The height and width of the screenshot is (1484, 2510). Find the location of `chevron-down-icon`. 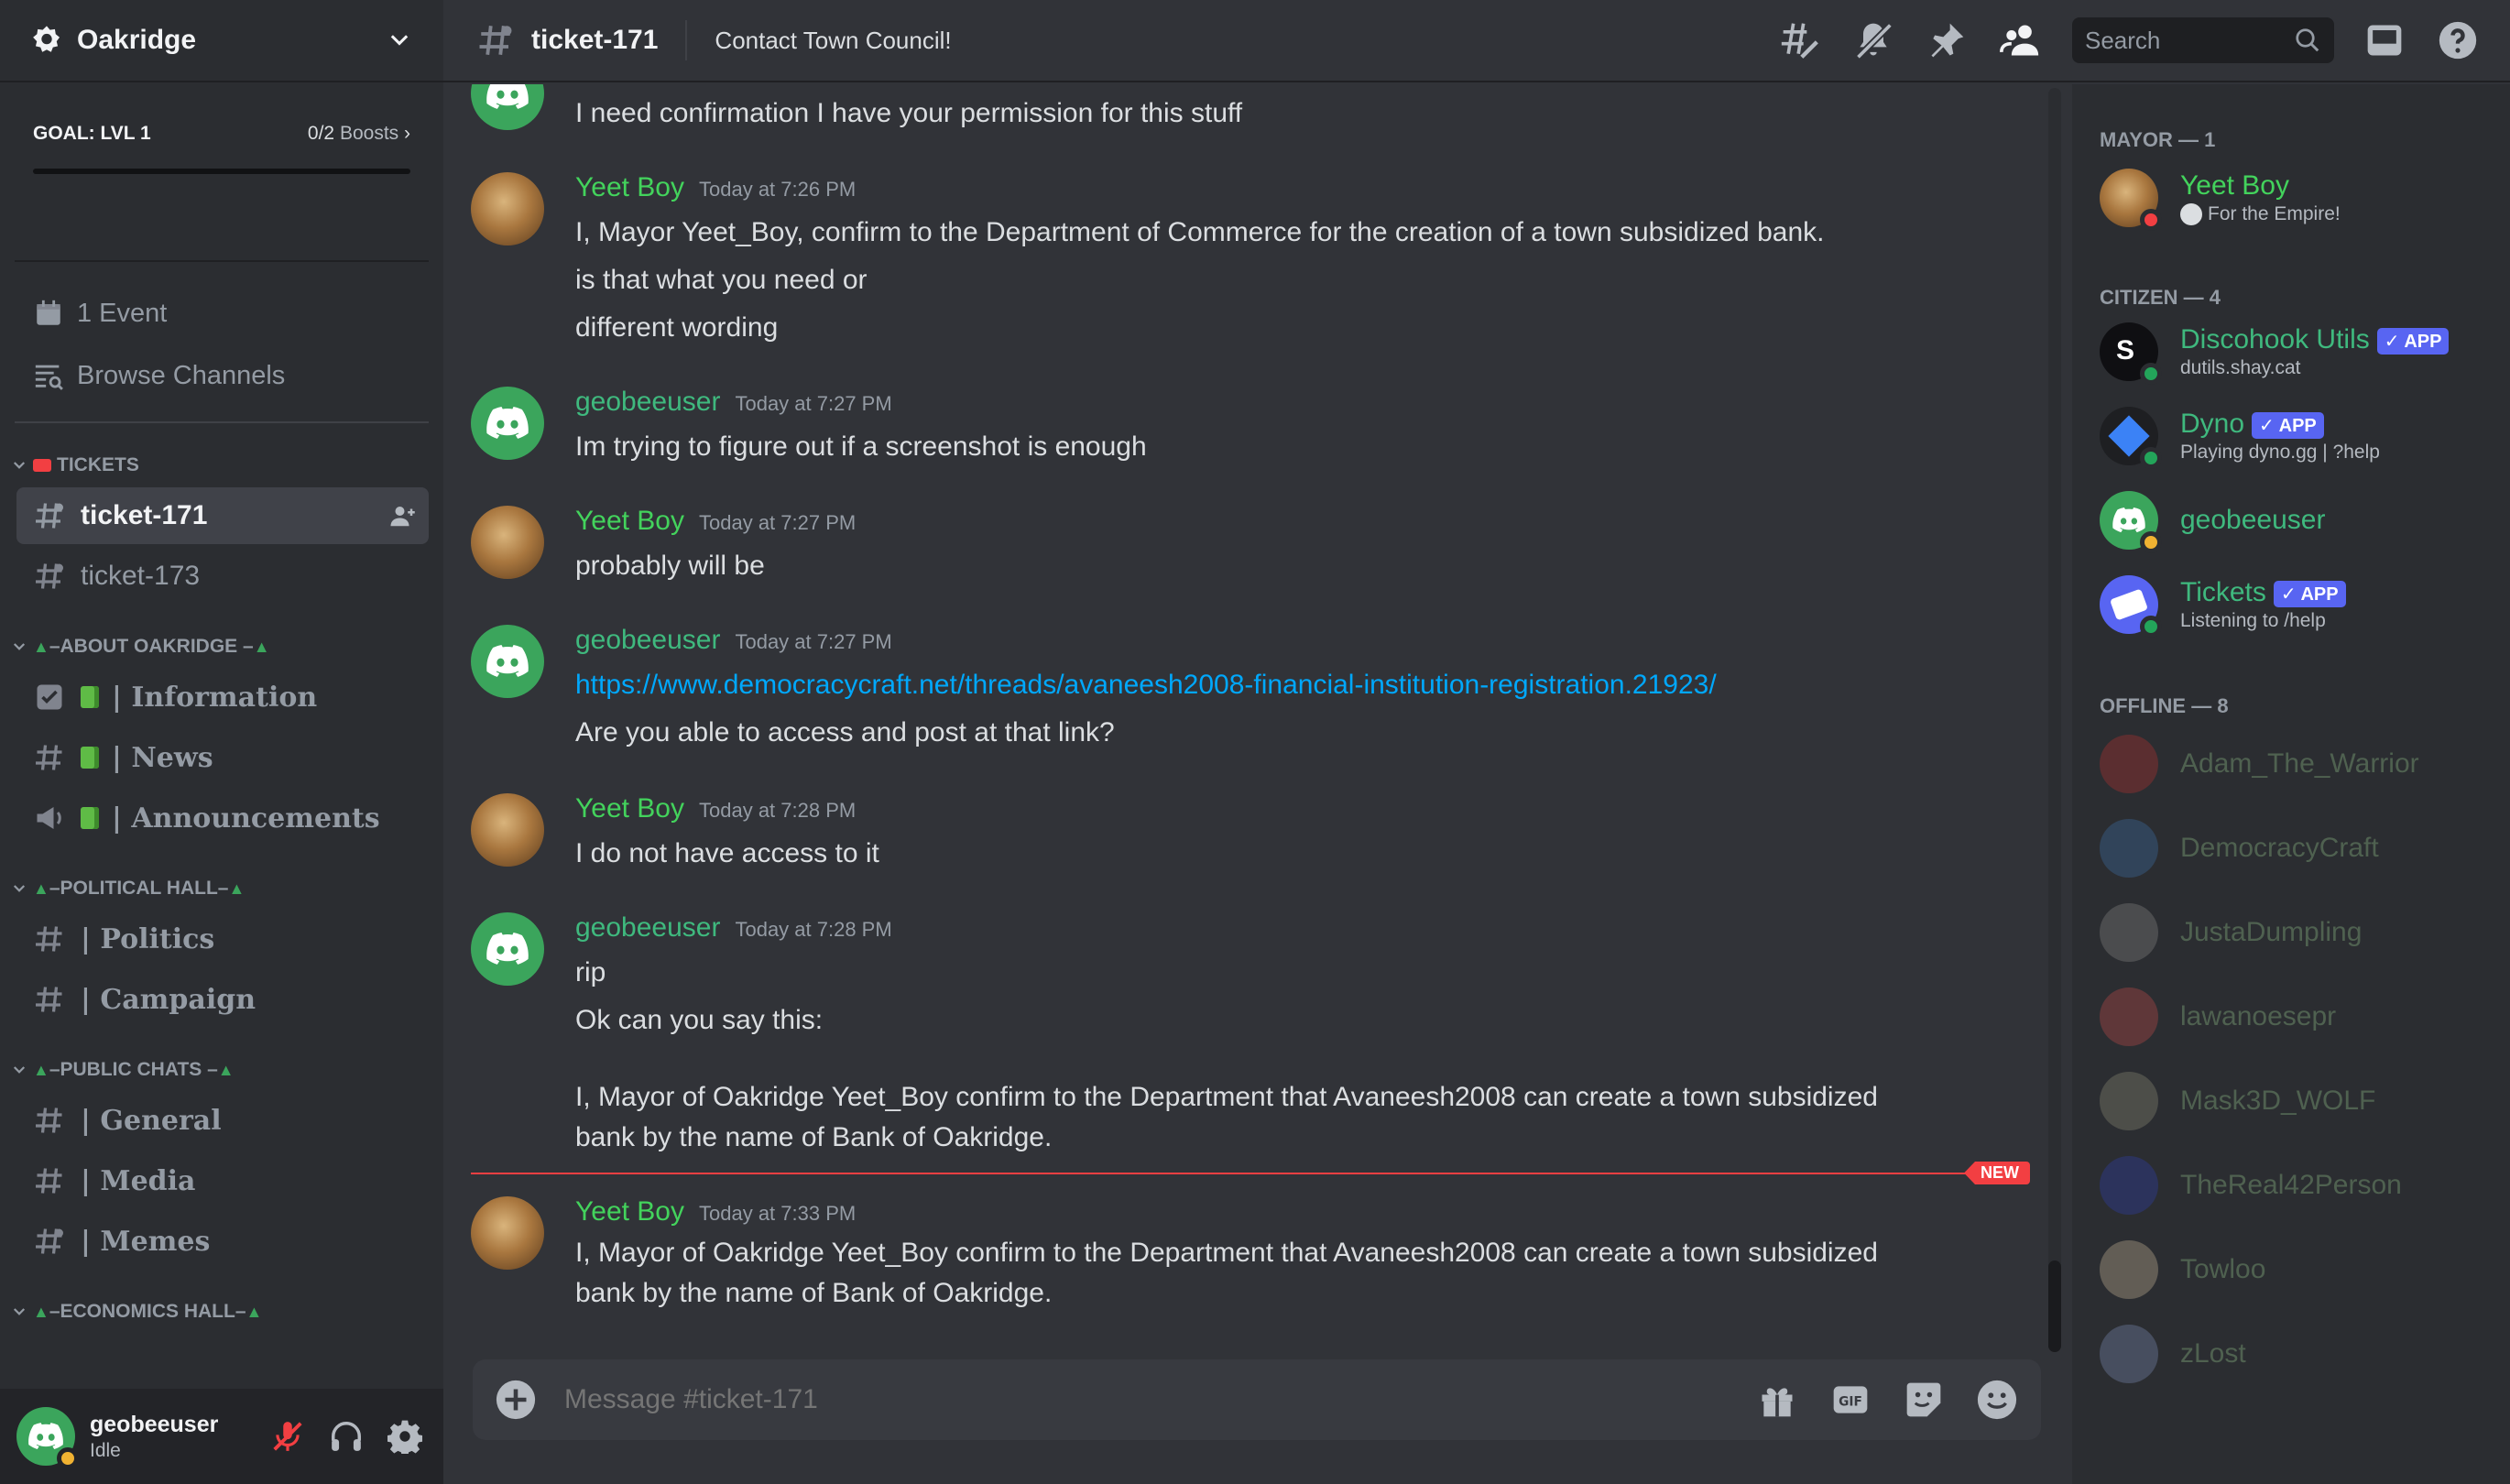

chevron-down-icon is located at coordinates (19, 646).